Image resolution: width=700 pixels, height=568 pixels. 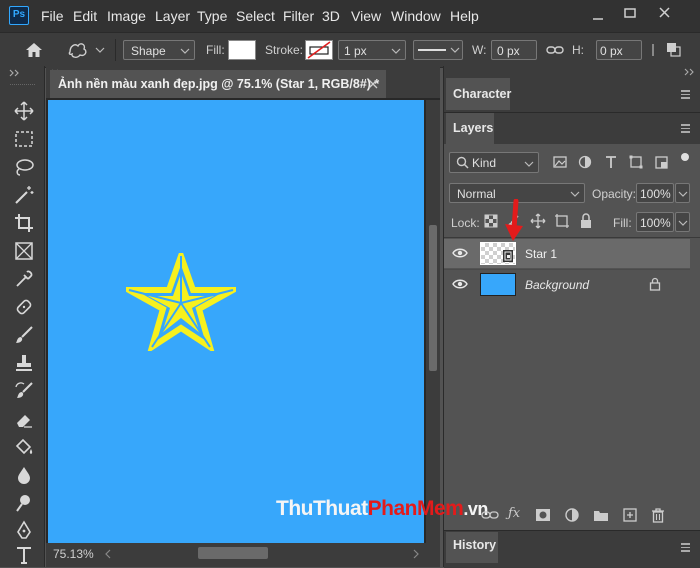 What do you see at coordinates (416, 16) in the screenshot?
I see `menu-window: Window` at bounding box center [416, 16].